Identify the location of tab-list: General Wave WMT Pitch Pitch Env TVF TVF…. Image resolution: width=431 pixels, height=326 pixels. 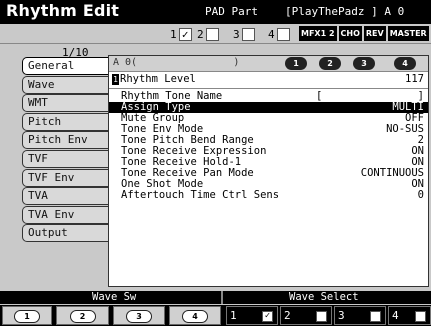
(66, 150).